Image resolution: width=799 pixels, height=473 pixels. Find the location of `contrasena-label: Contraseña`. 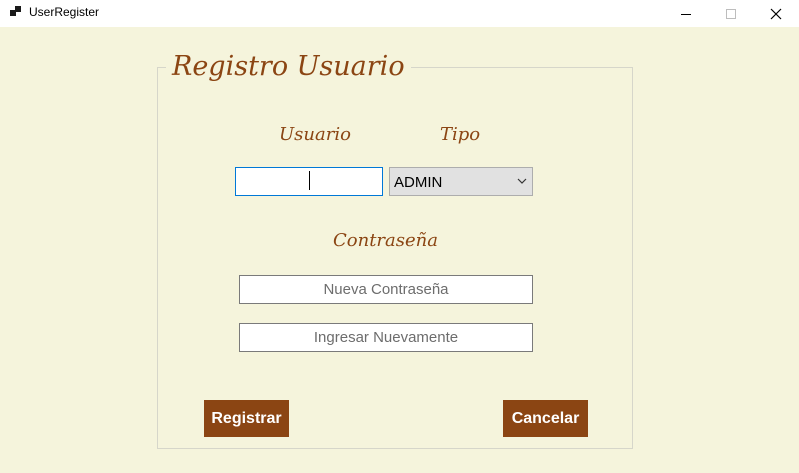

contrasena-label: Contraseña is located at coordinates (385, 240).